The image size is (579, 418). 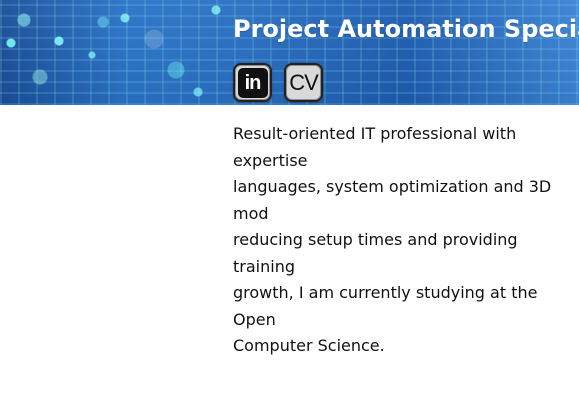 I want to click on hero-title: Project Automation Special, so click(x=406, y=29).